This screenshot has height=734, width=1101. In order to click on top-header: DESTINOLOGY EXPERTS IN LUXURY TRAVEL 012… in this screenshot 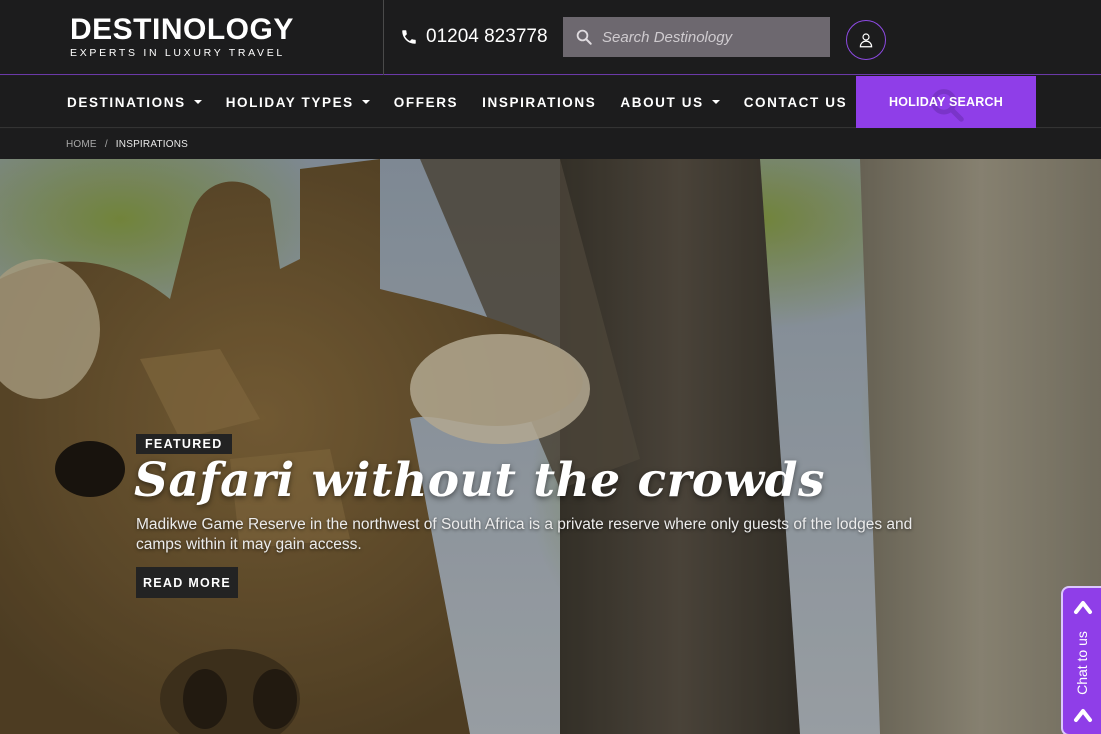, I will do `click(550, 37)`.